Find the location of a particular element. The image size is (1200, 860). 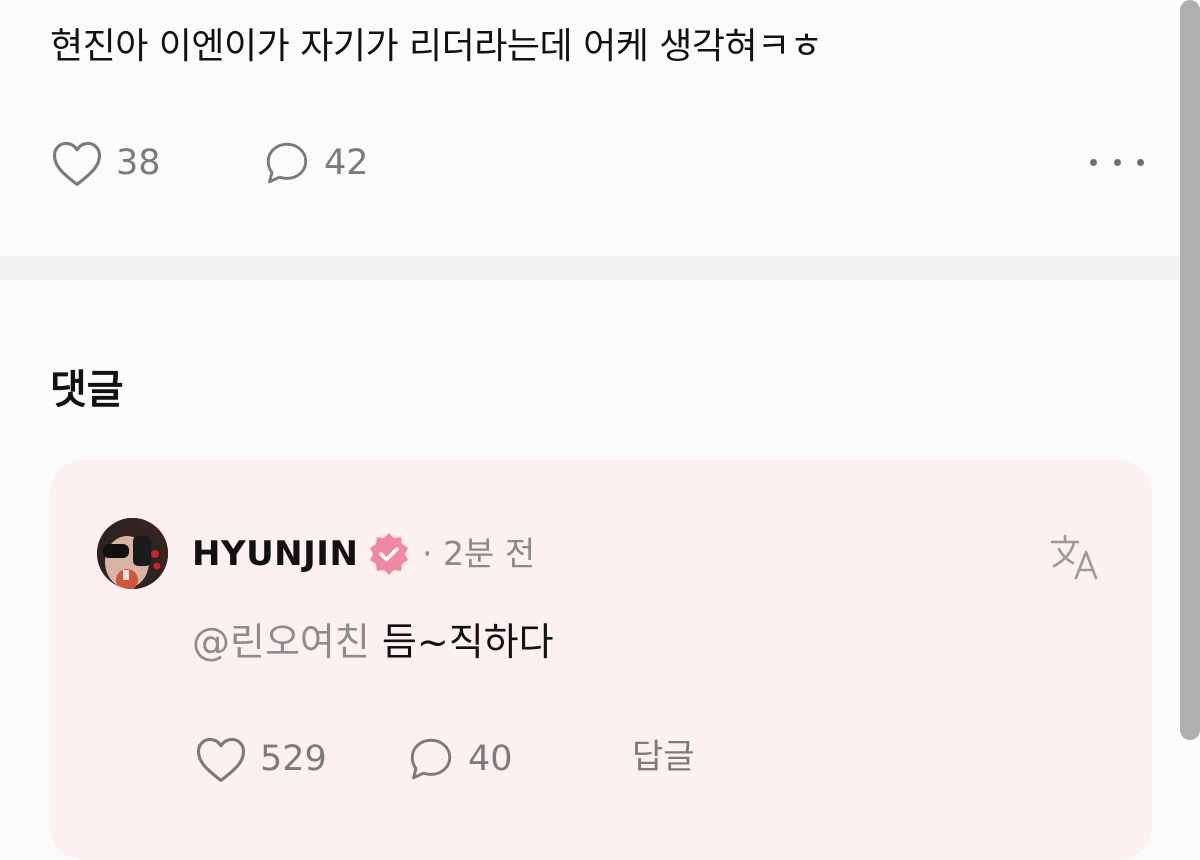

section-divider is located at coordinates (600, 268).